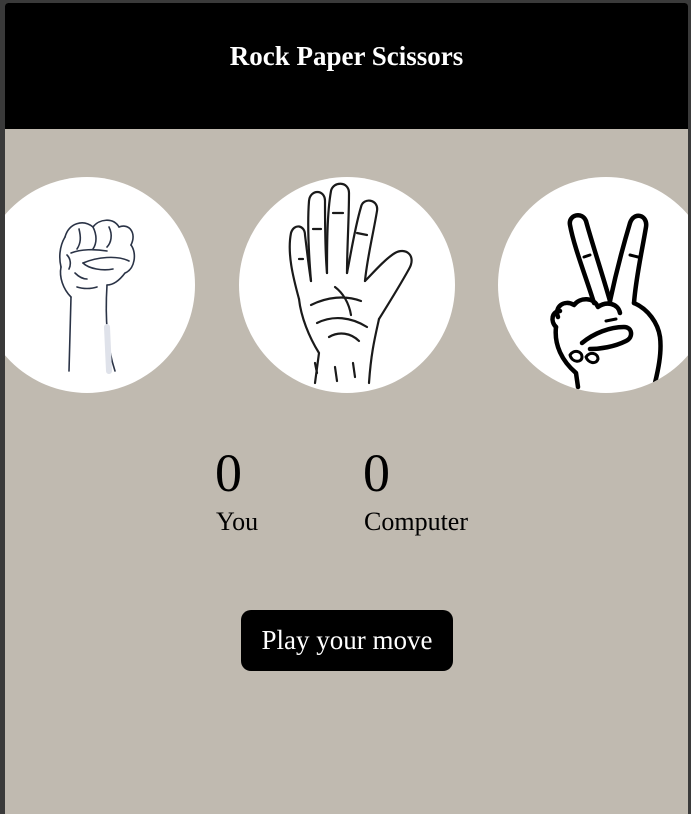  What do you see at coordinates (346, 56) in the screenshot?
I see `page-title: Rock Paper Scissors` at bounding box center [346, 56].